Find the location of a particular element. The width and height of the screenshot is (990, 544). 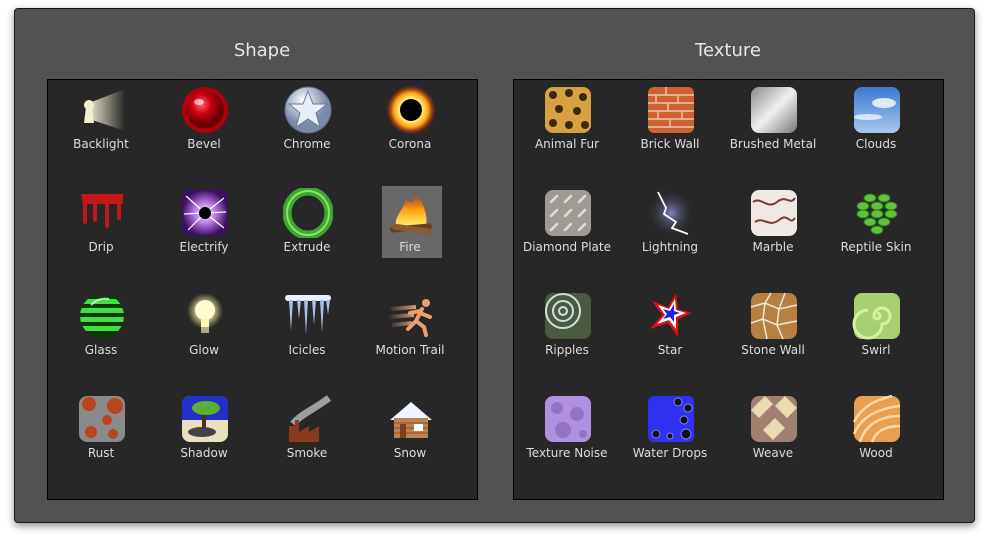

effect-label: Corona is located at coordinates (410, 144).